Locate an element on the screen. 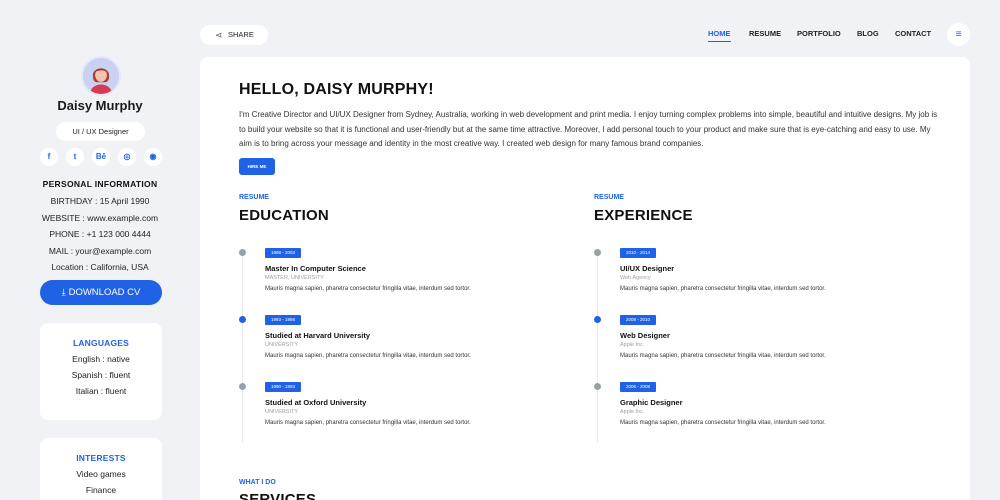 The width and height of the screenshot is (1000, 500). nav-resume: RESUME is located at coordinates (765, 33).